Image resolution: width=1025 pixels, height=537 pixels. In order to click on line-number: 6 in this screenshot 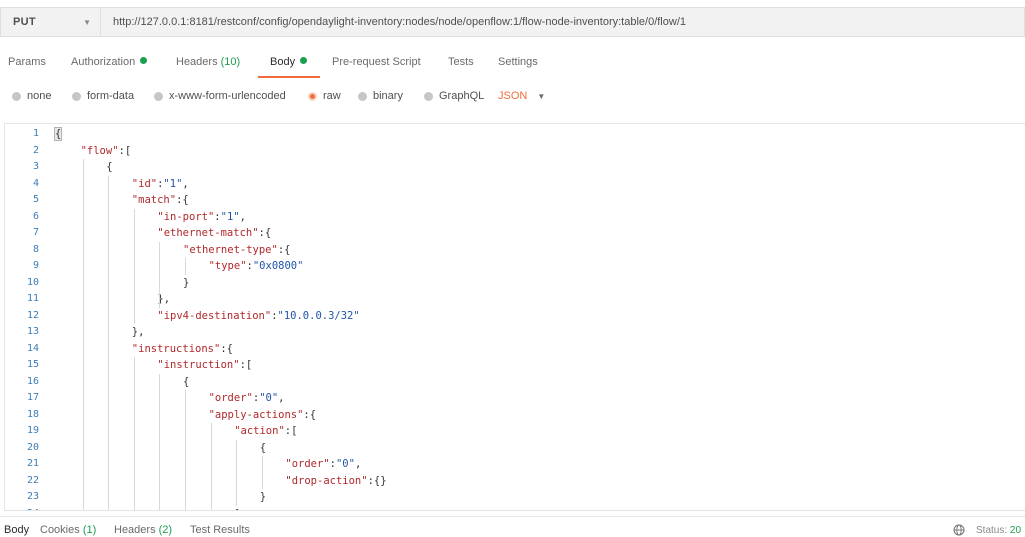, I will do `click(35, 216)`.